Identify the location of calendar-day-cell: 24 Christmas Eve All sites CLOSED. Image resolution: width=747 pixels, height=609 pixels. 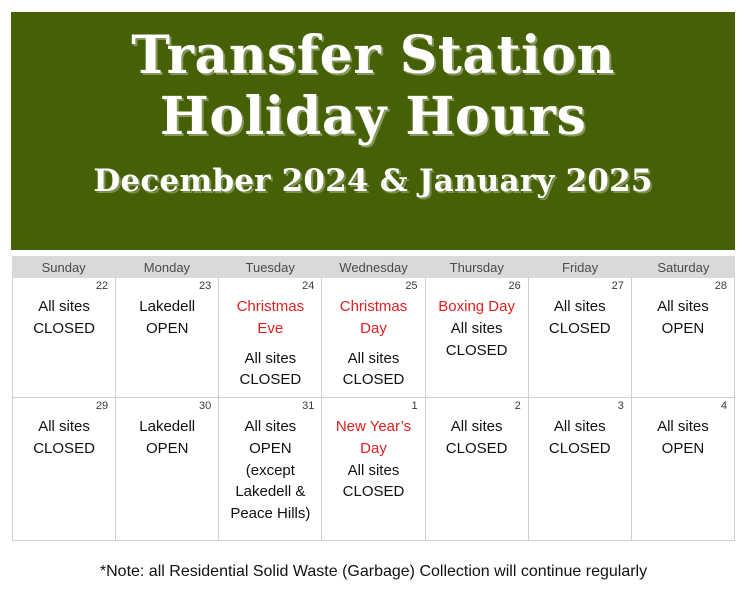
(271, 338).